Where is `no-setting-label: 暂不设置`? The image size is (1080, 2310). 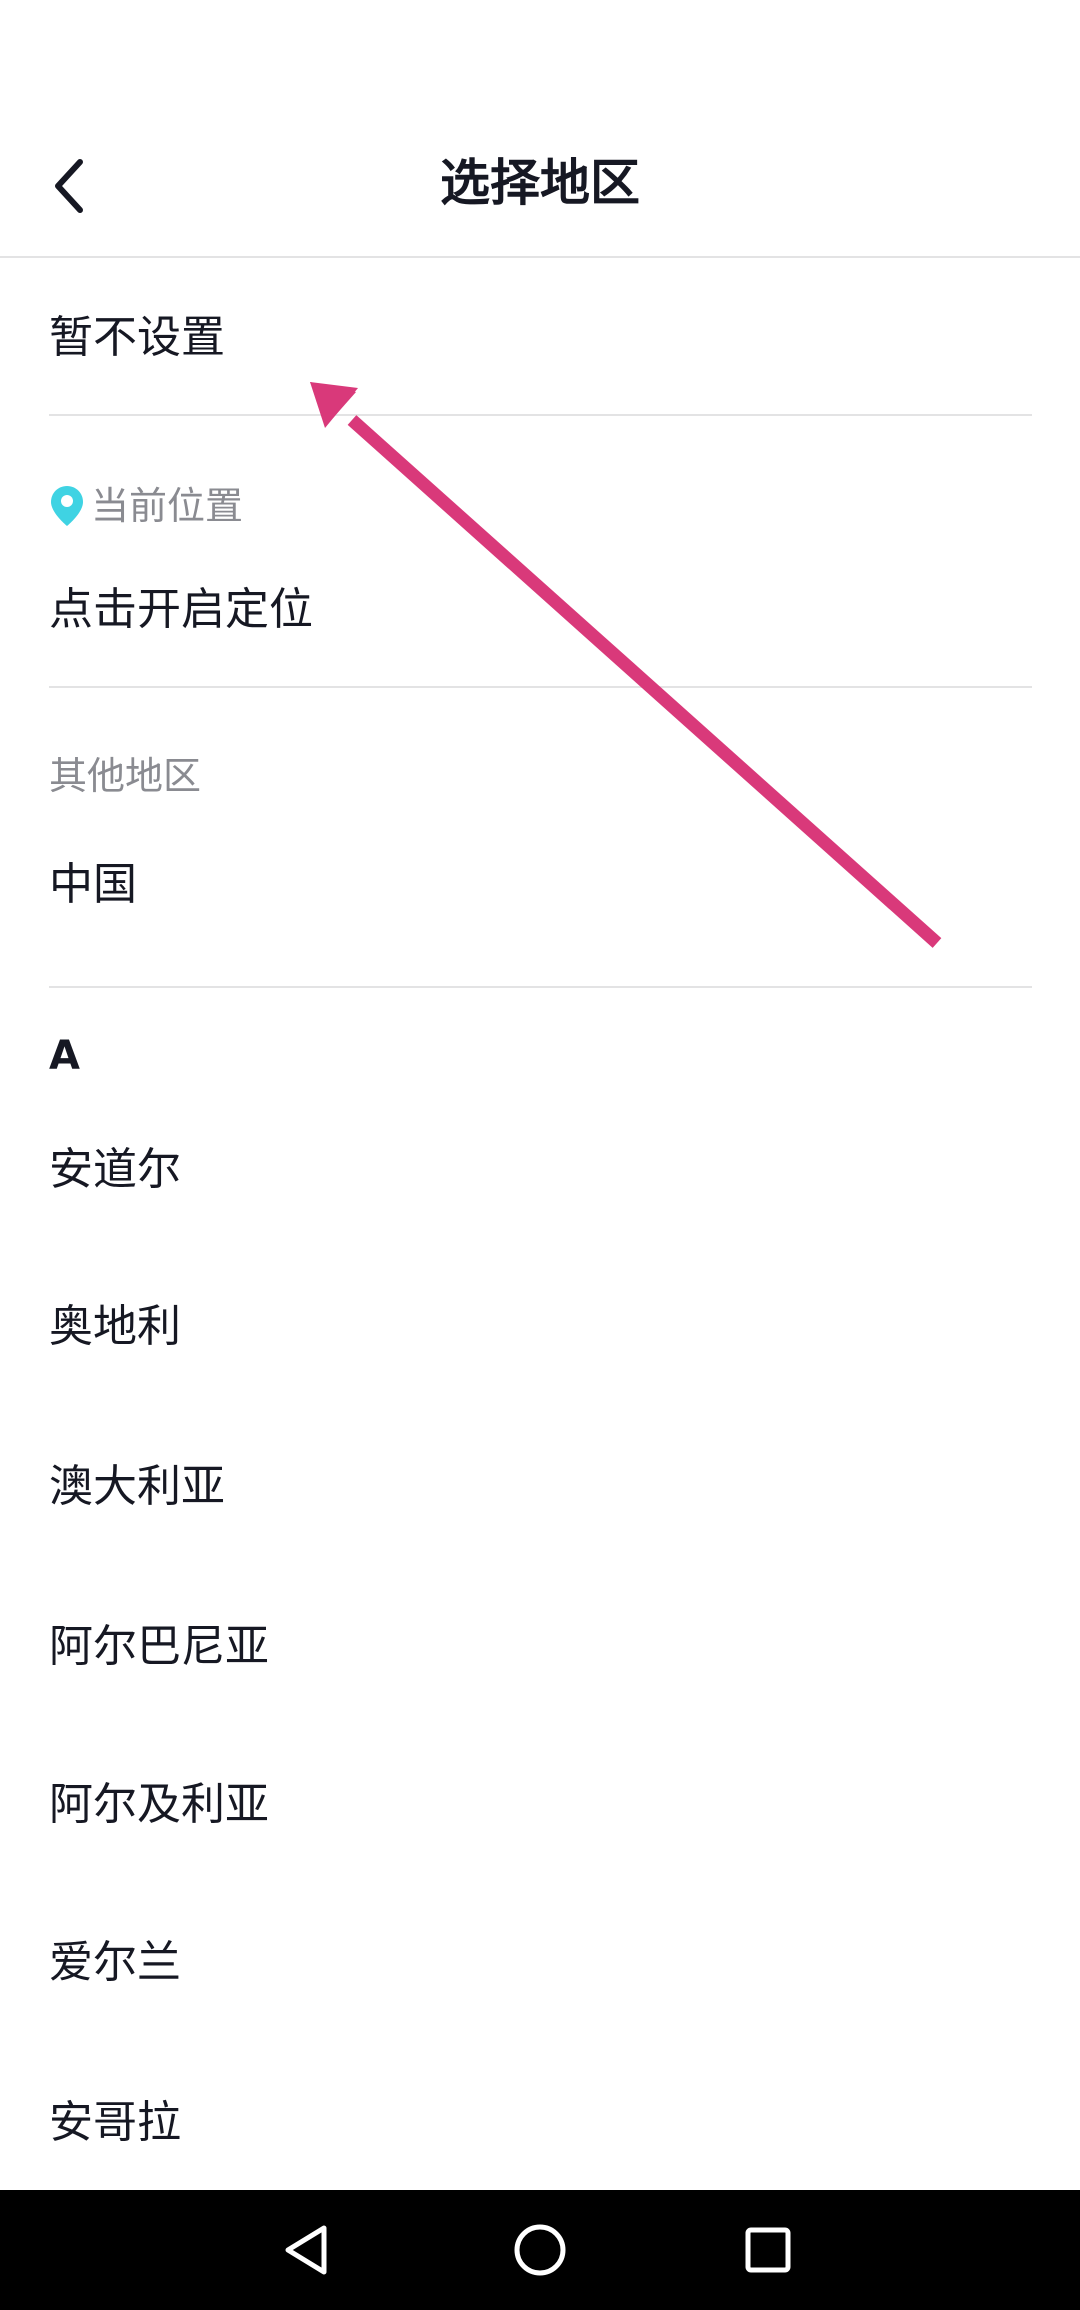 no-setting-label: 暂不设置 is located at coordinates (137, 337).